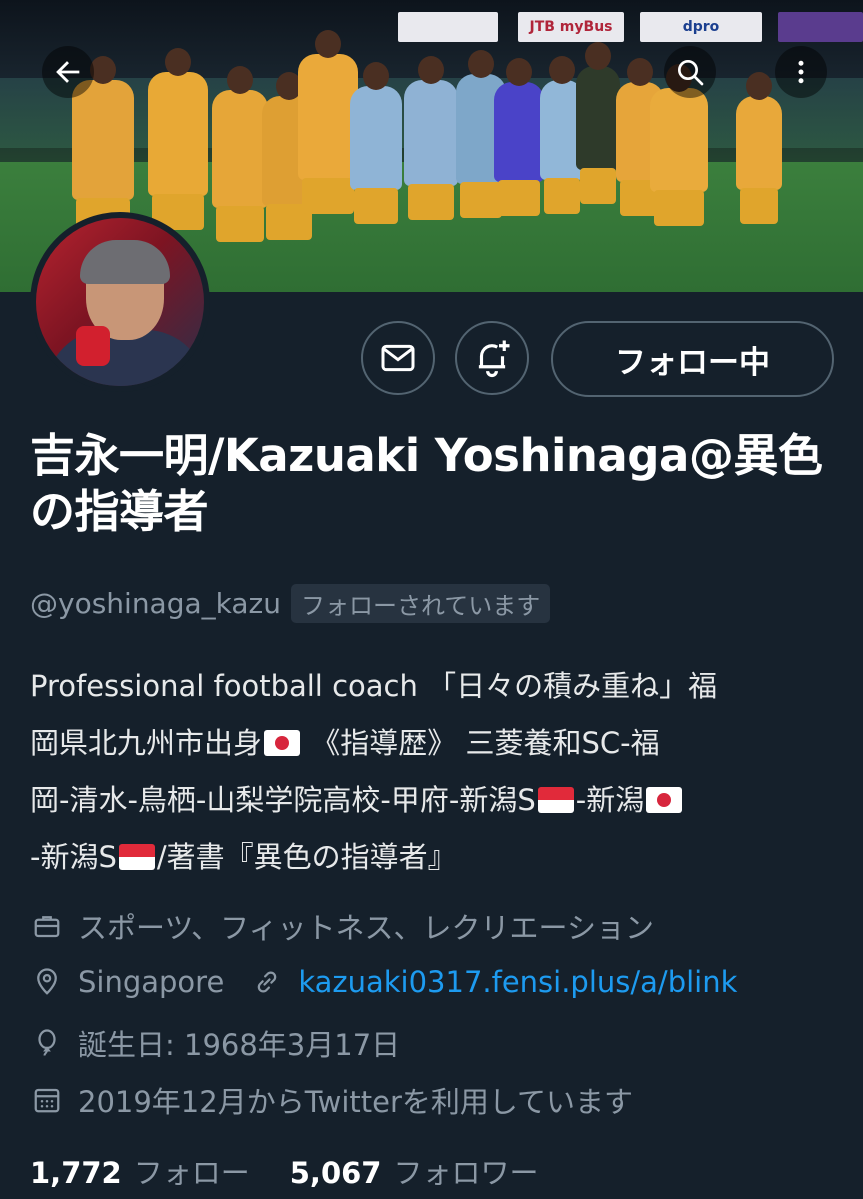 The image size is (863, 1199). What do you see at coordinates (345, 743) in the screenshot?
I see `bio-line: 岡県北九州市出身 《指導歴》 三菱養和SC-福` at bounding box center [345, 743].